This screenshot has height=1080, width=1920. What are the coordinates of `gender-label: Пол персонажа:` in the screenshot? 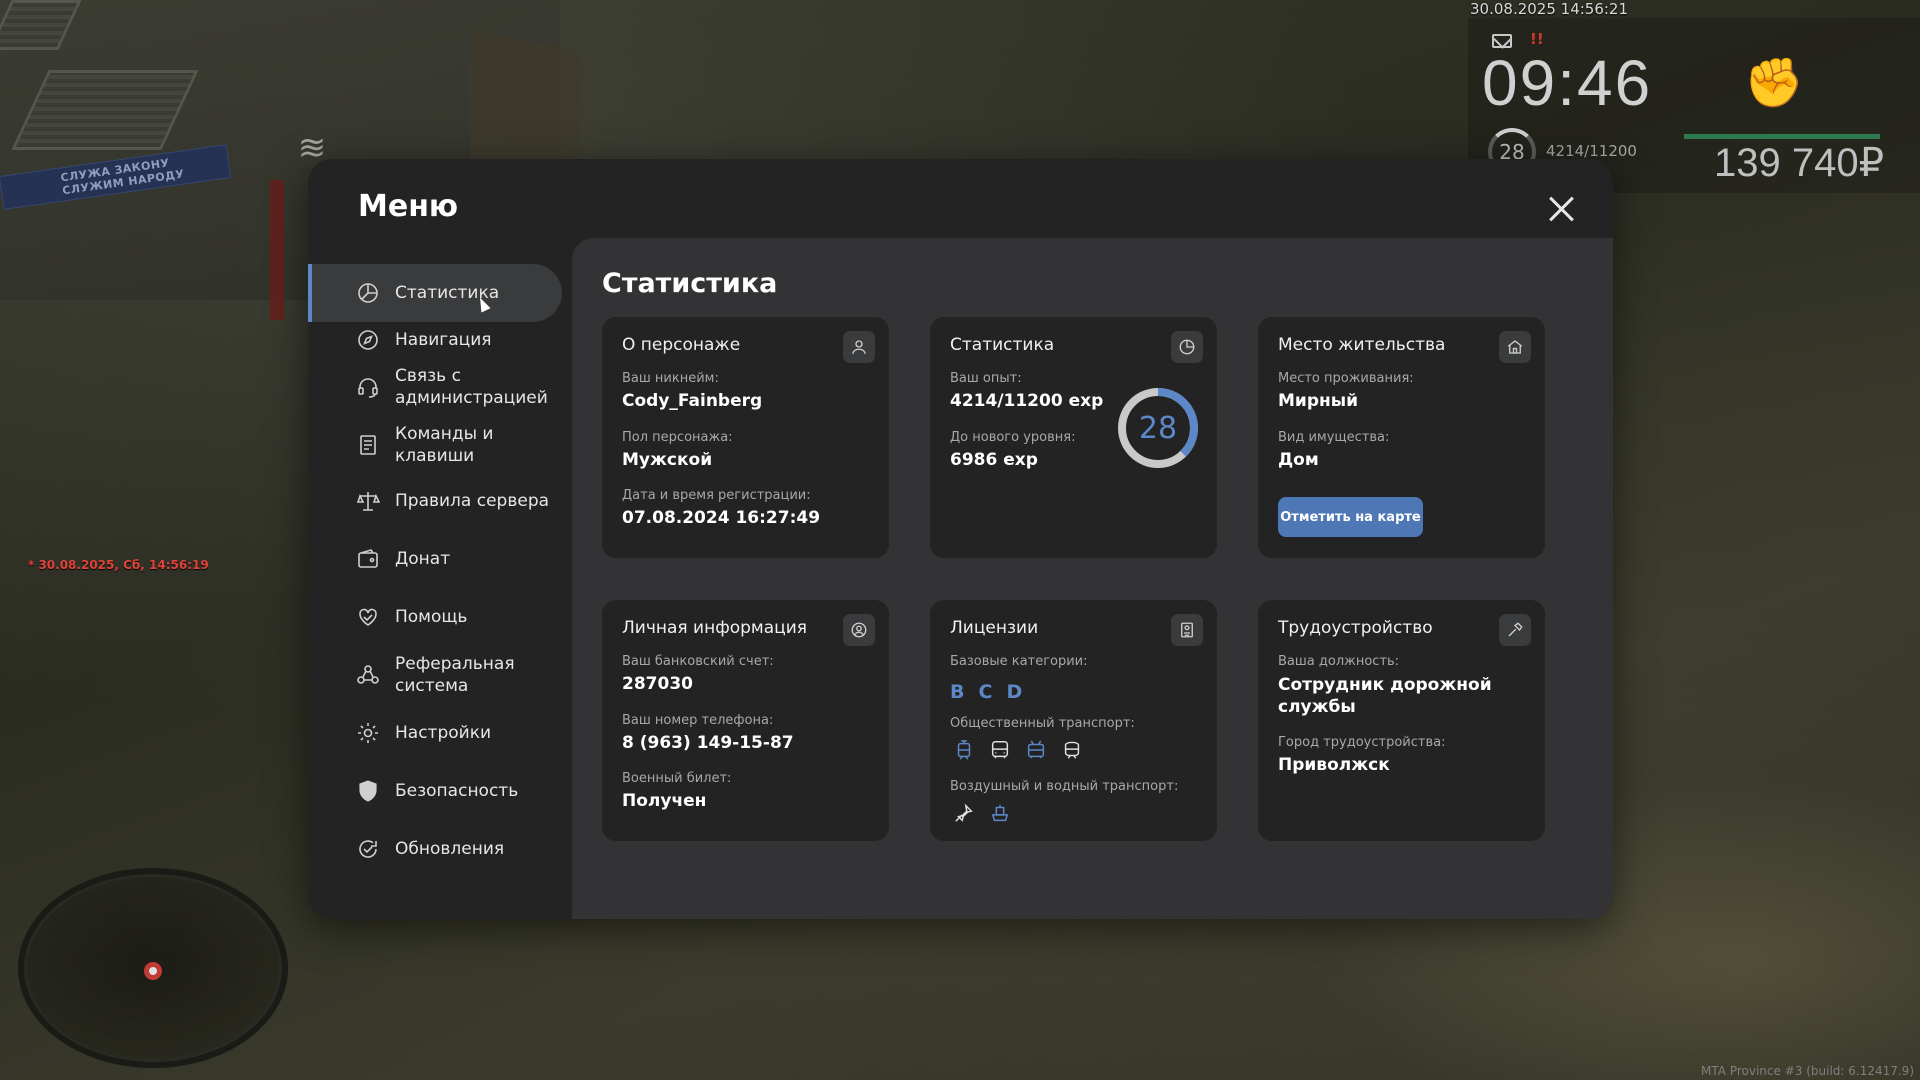 It's located at (677, 437).